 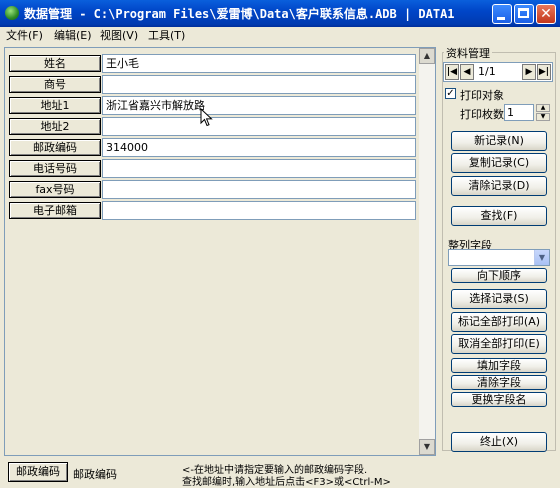 I want to click on address2-field, so click(x=259, y=126).